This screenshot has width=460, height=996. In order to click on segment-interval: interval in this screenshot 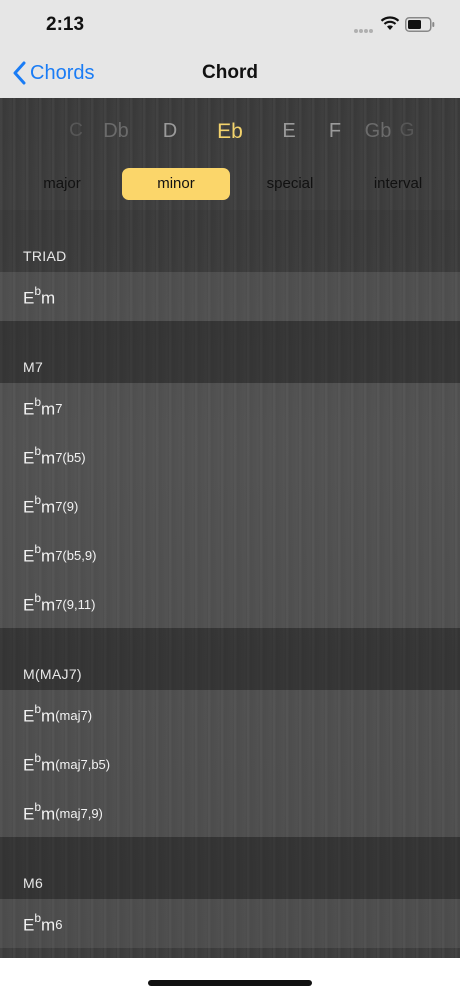, I will do `click(398, 184)`.